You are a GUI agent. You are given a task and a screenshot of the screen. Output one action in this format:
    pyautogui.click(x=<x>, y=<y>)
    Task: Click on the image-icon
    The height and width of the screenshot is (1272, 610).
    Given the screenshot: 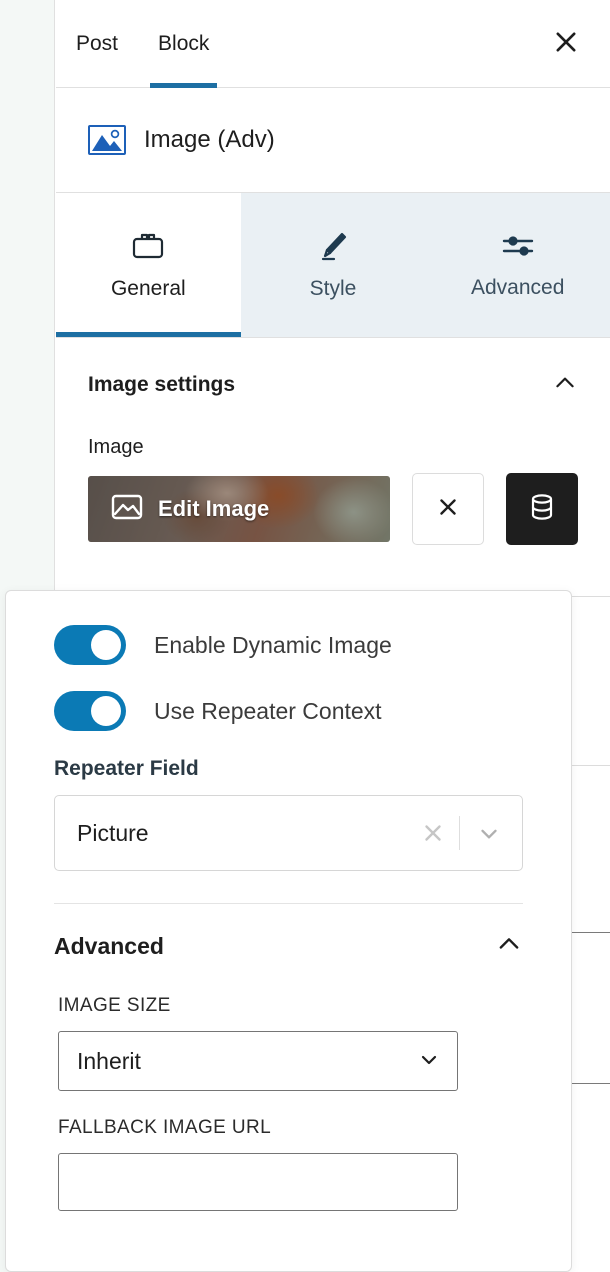 What is the action you would take?
    pyautogui.click(x=127, y=509)
    